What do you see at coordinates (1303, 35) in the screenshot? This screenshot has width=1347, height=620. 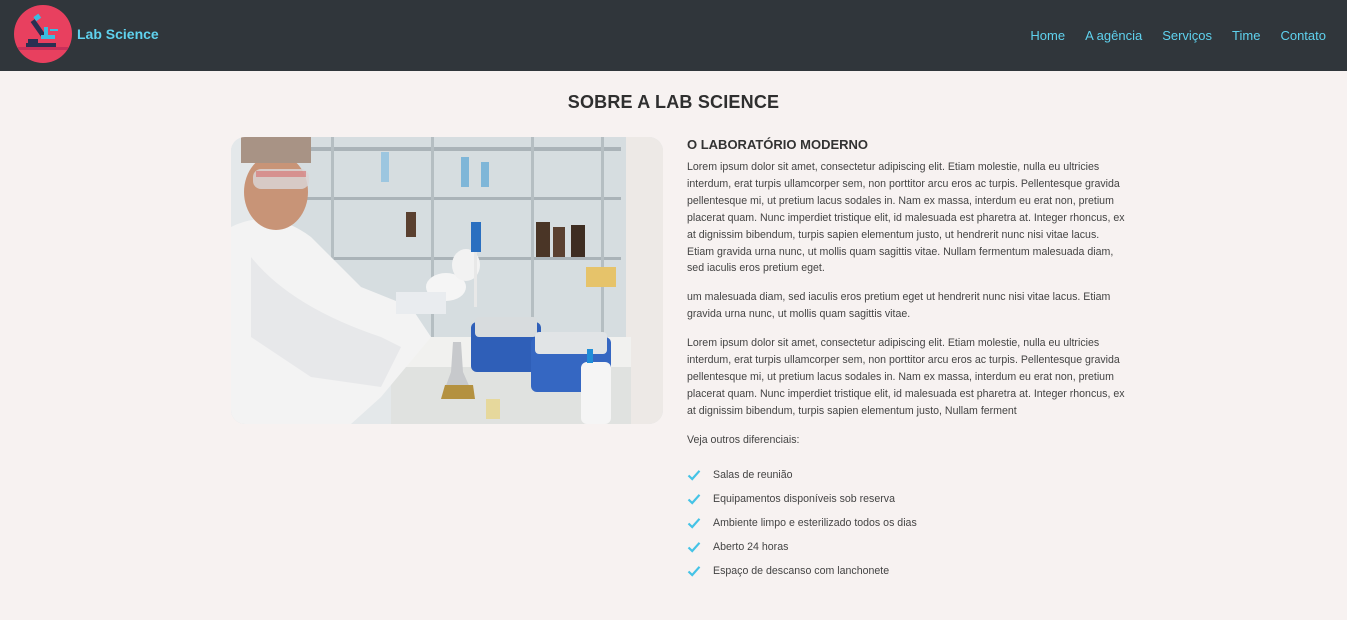 I see `nav-contato: Contato` at bounding box center [1303, 35].